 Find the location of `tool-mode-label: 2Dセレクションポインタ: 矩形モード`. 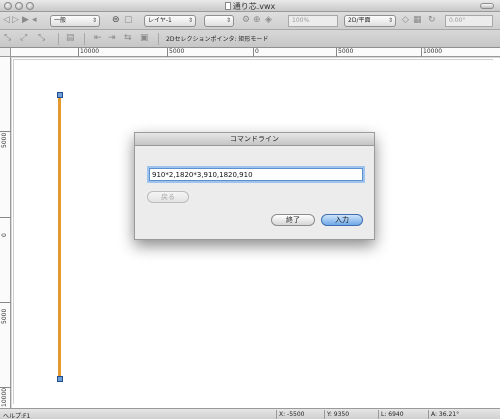

tool-mode-label: 2Dセレクションポインタ: 矩形モード is located at coordinates (217, 39).